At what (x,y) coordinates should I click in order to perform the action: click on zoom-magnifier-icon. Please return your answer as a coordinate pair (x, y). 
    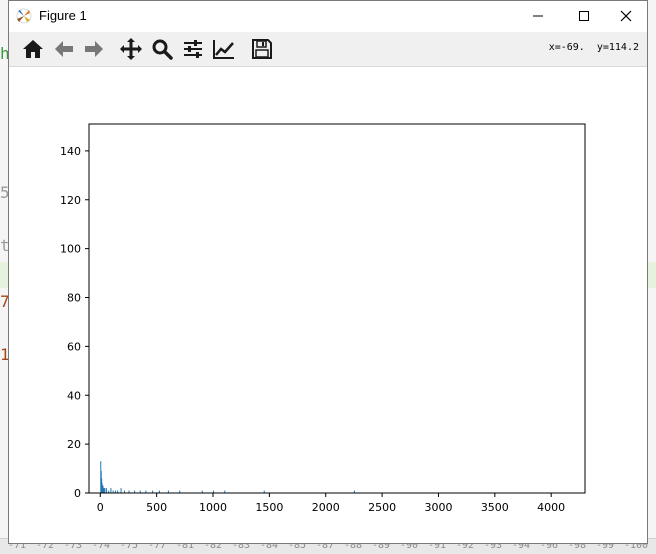
    Looking at the image, I should click on (162, 49).